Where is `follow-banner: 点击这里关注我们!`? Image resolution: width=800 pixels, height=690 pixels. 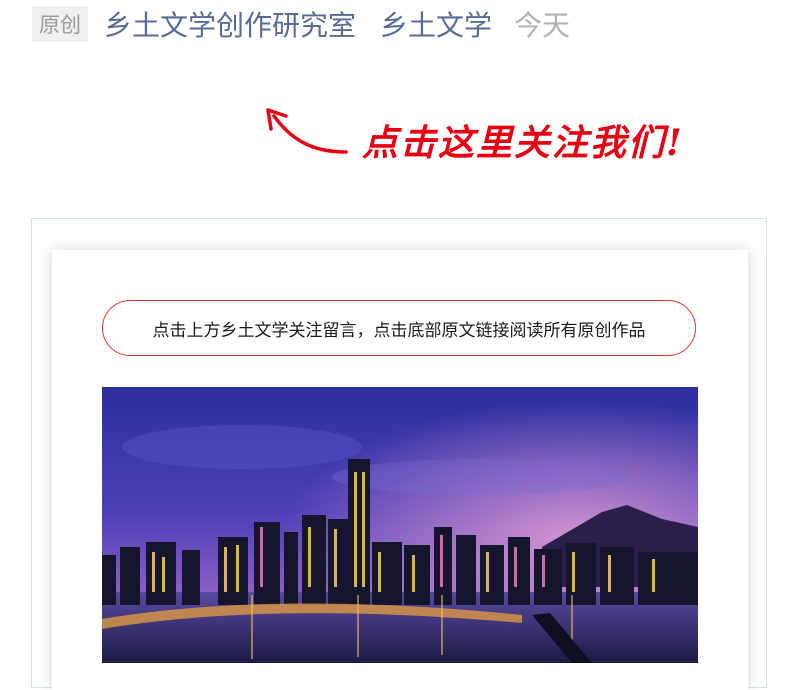
follow-banner: 点击这里关注我们! is located at coordinates (478, 134).